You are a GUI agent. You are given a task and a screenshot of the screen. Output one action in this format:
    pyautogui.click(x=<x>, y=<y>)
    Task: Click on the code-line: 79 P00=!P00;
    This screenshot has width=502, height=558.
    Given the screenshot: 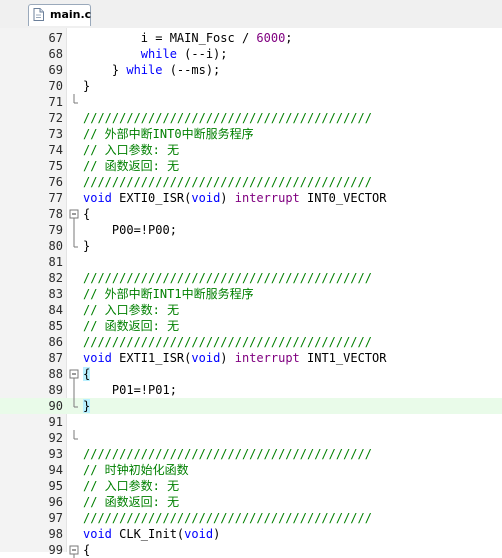 What is the action you would take?
    pyautogui.click(x=251, y=230)
    